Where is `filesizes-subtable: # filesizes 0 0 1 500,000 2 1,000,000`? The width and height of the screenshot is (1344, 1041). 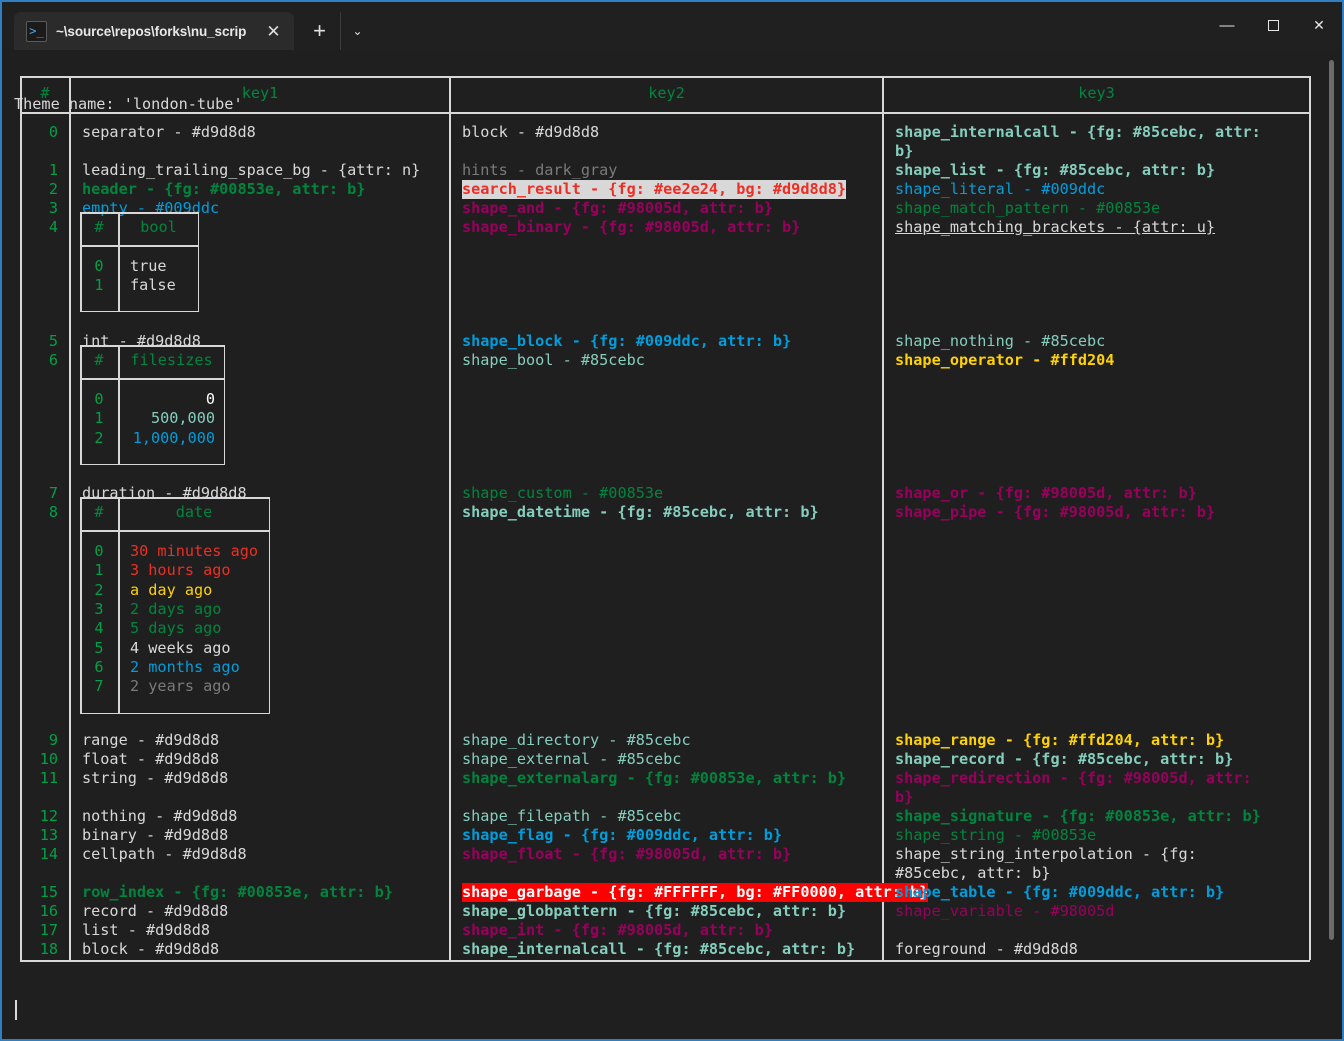 filesizes-subtable: # filesizes 0 0 1 500,000 2 1,000,000 is located at coordinates (152, 405).